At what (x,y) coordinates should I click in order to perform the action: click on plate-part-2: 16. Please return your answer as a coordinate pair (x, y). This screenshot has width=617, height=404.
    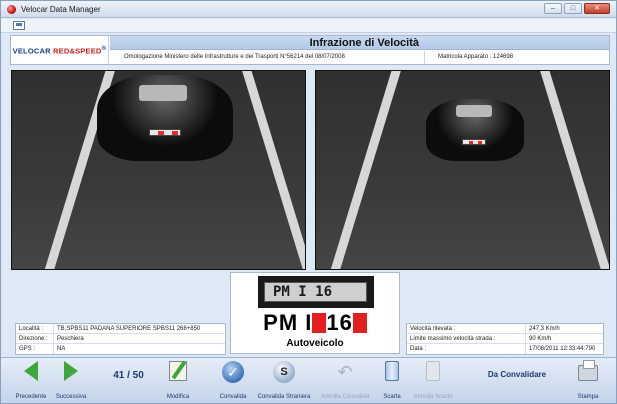
    Looking at the image, I should click on (339, 322).